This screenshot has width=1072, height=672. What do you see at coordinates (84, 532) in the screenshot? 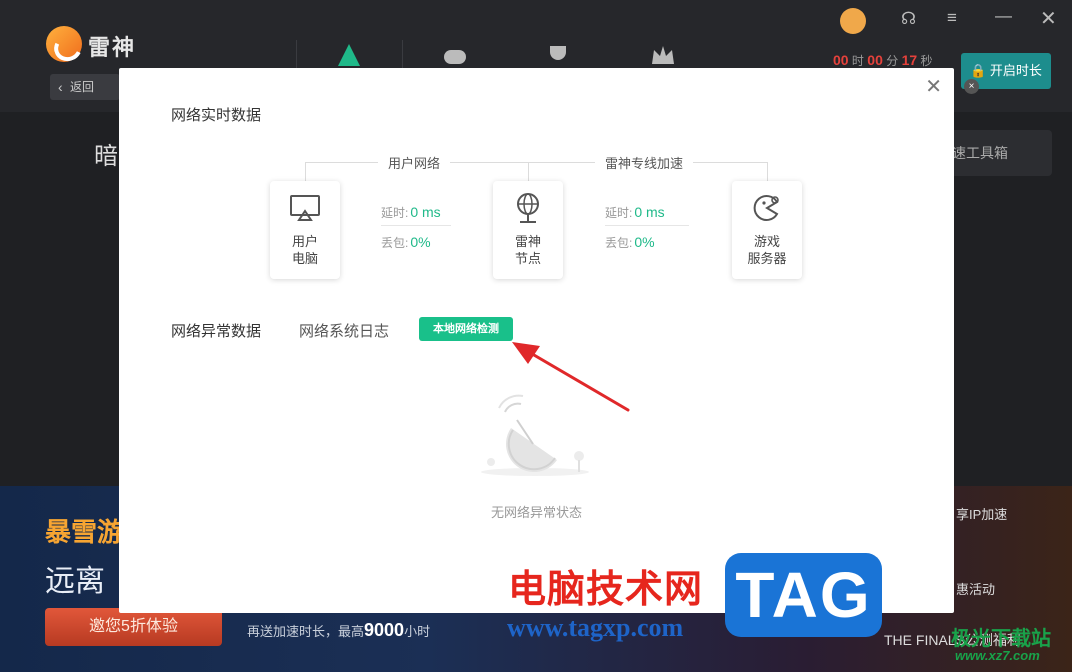
I see `banner-title: 暴雪游` at bounding box center [84, 532].